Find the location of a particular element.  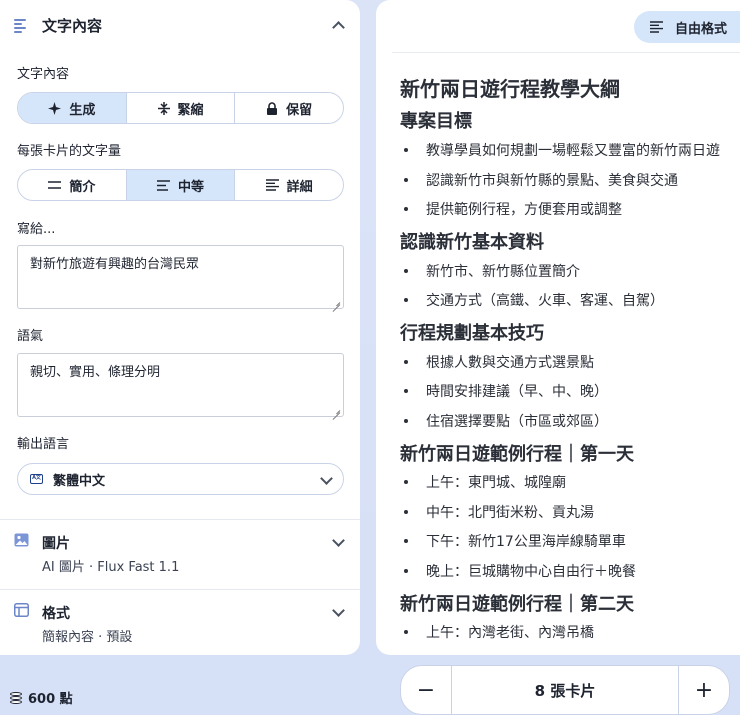

text-amount-selector: 簡介 中等 詳細 is located at coordinates (180, 185).